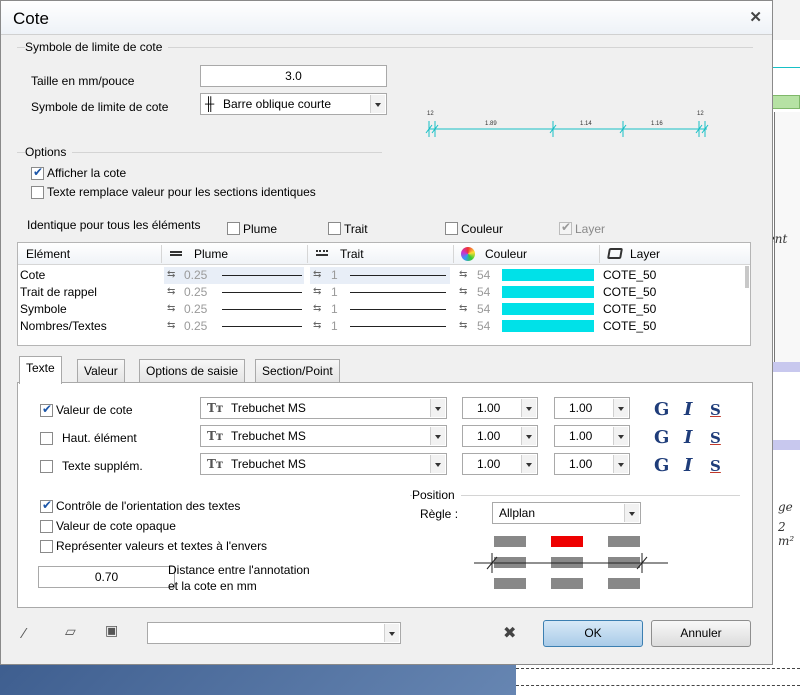 The width and height of the screenshot is (800, 695). Describe the element at coordinates (615, 253) in the screenshot. I see `layers-icon` at that location.